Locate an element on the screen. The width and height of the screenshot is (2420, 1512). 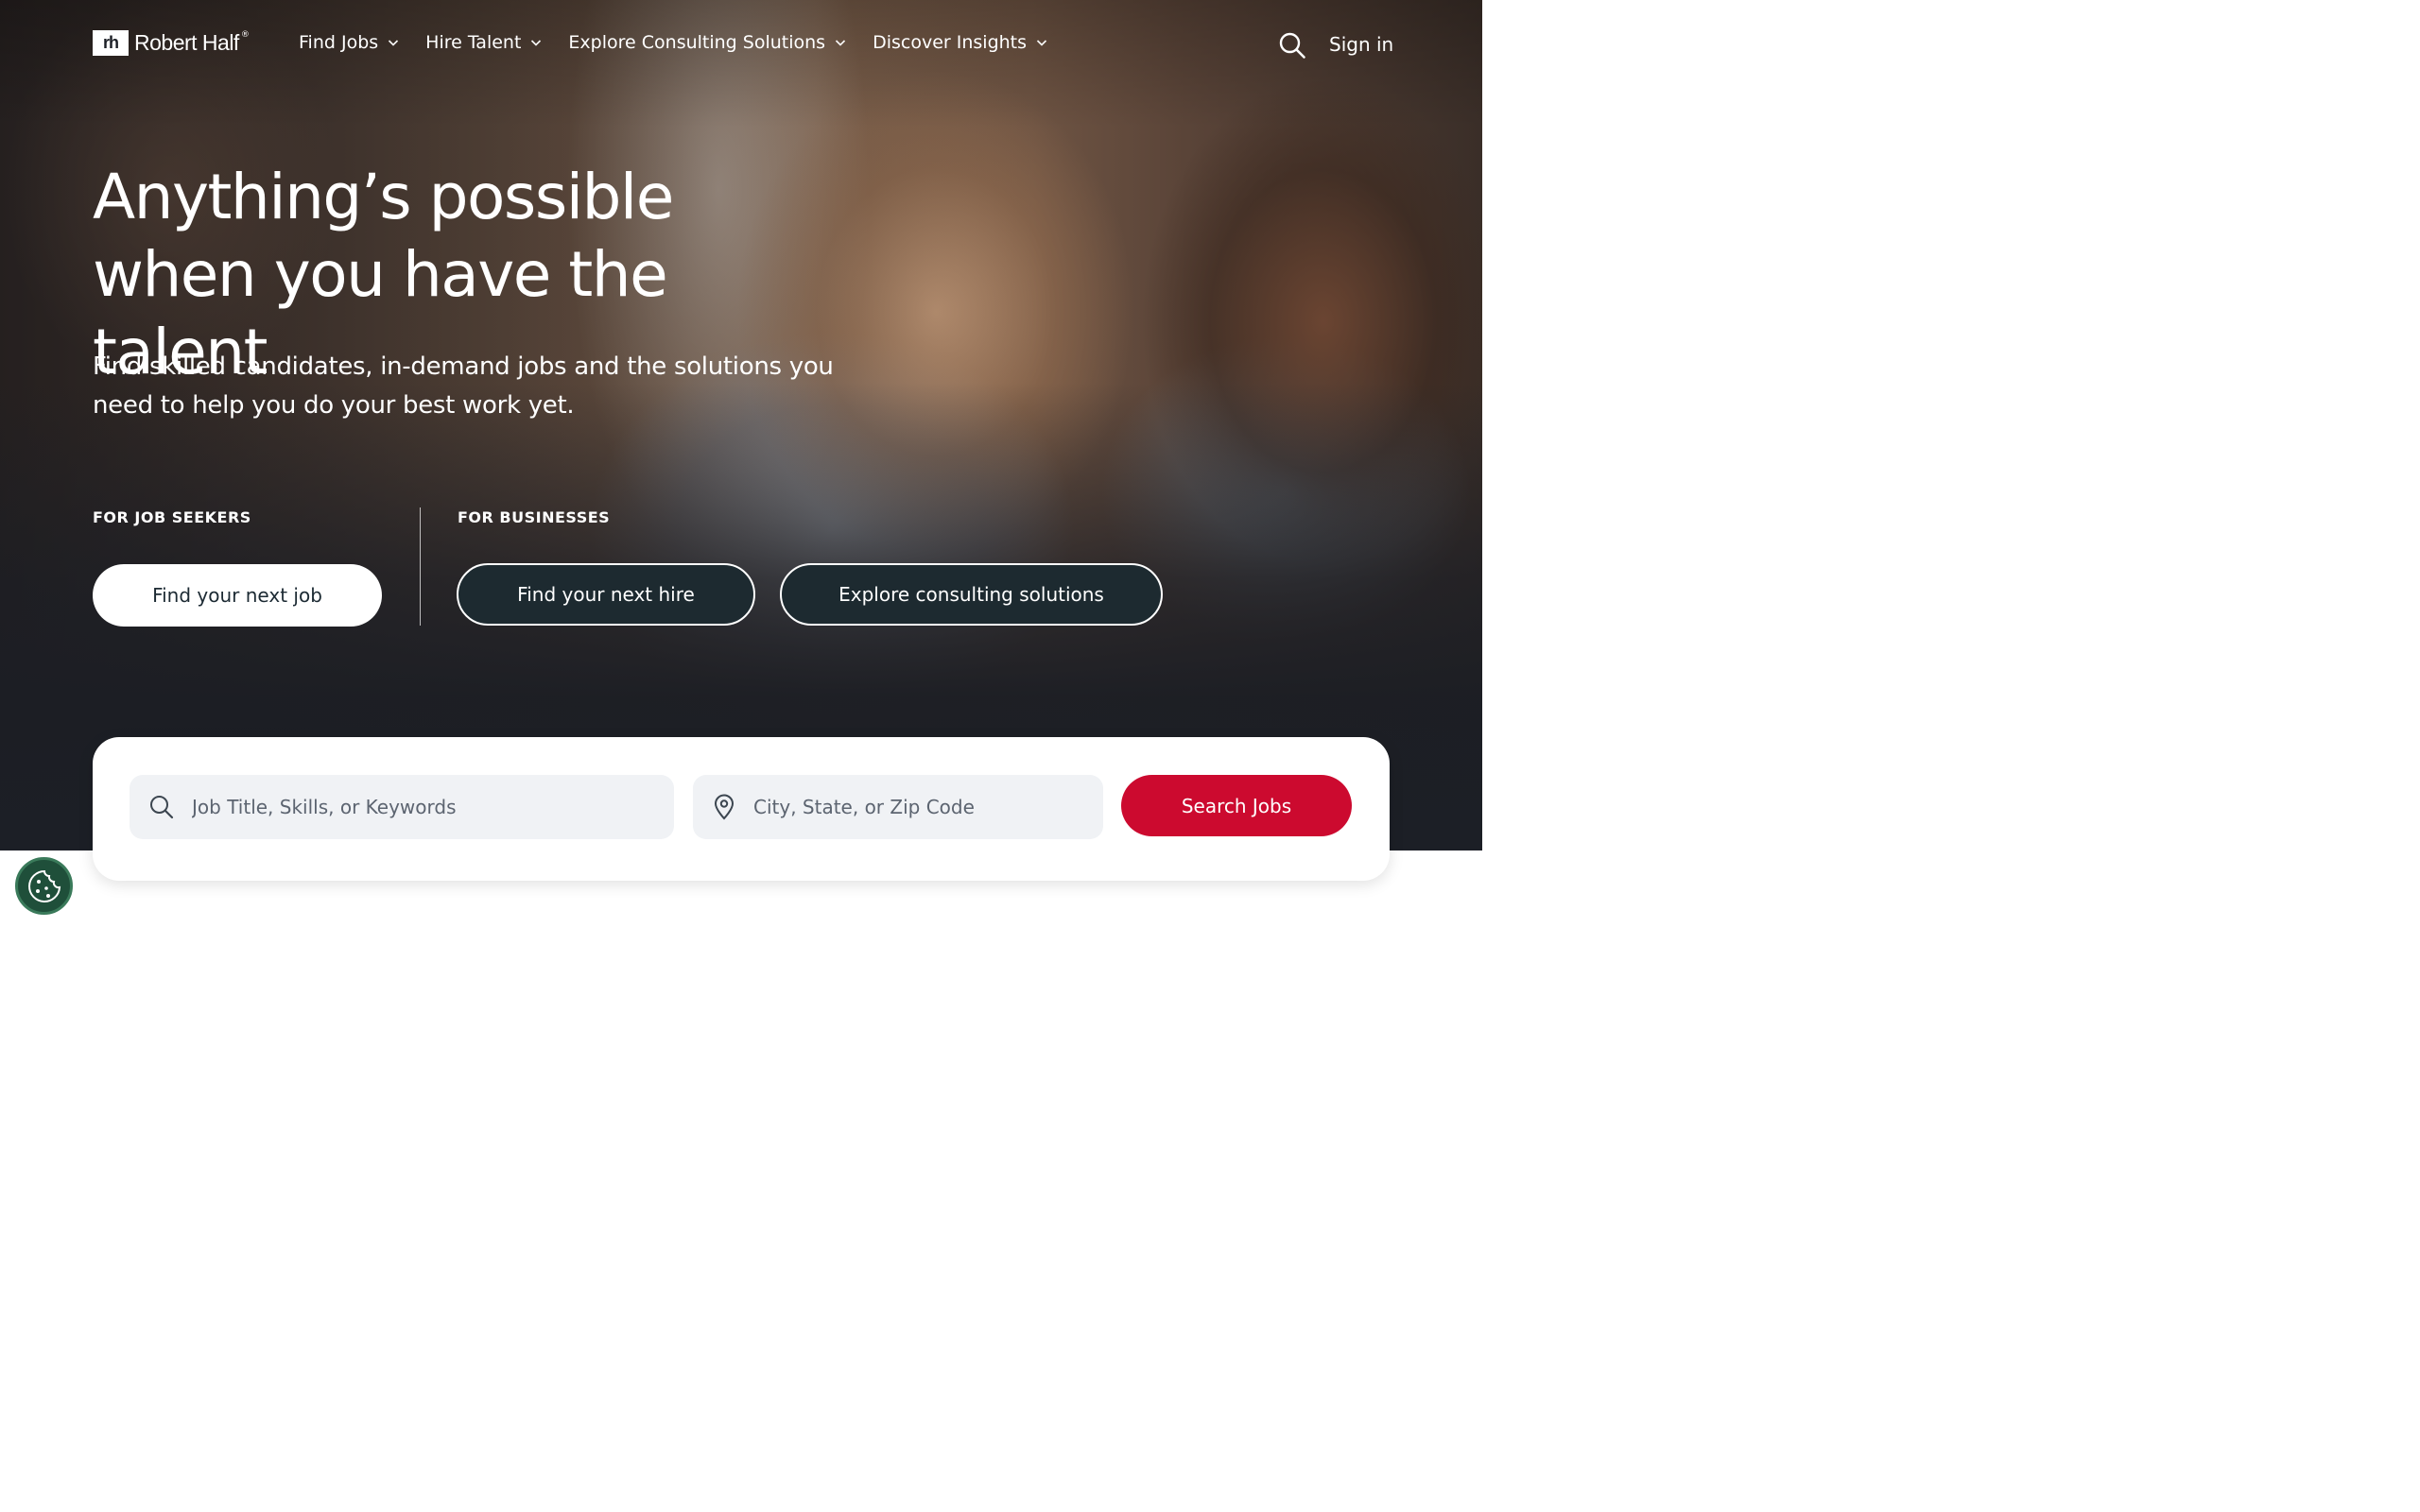
nav-item-label: Discover Insights is located at coordinates (950, 42).